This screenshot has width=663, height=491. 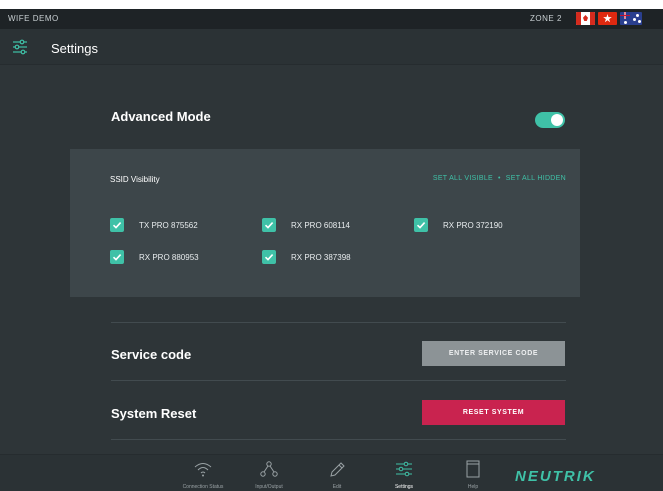 What do you see at coordinates (550, 120) in the screenshot?
I see `advanced-mode-toggle` at bounding box center [550, 120].